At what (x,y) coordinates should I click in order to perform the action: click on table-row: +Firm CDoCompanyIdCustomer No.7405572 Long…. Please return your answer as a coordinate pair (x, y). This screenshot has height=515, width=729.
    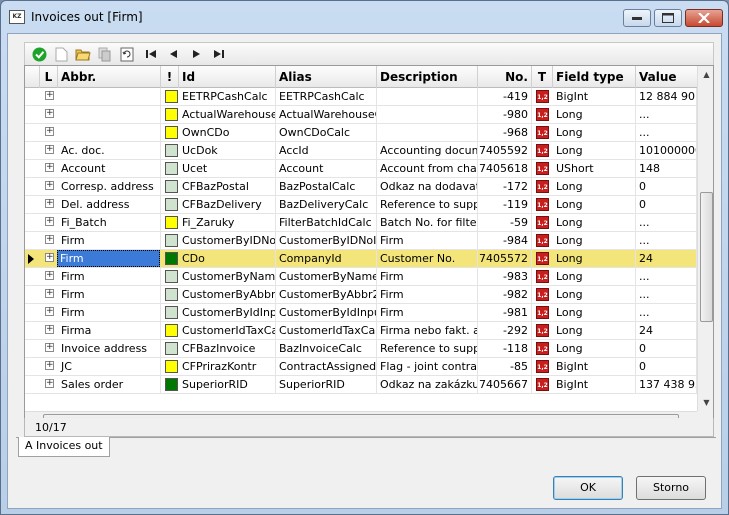
    Looking at the image, I should click on (361, 259).